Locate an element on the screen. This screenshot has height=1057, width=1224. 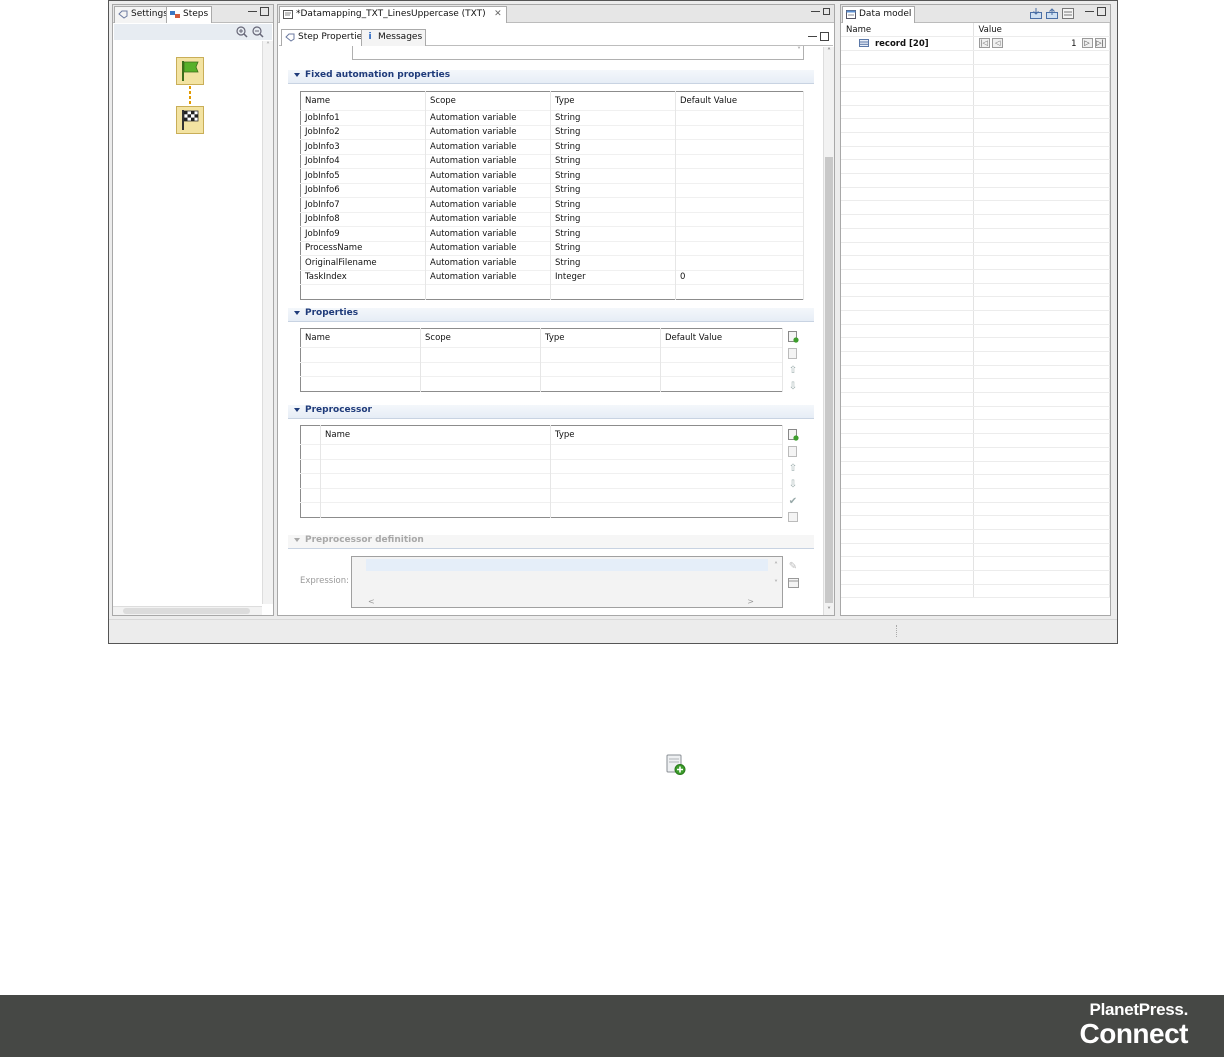
last-record-icon: ▷| is located at coordinates (1100, 43).